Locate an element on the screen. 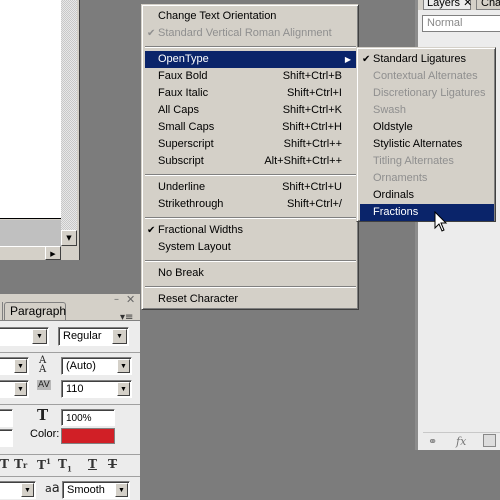 The image size is (500, 500). menu-item-shortcut: Alt+Shift+Ctrl++ is located at coordinates (303, 161).